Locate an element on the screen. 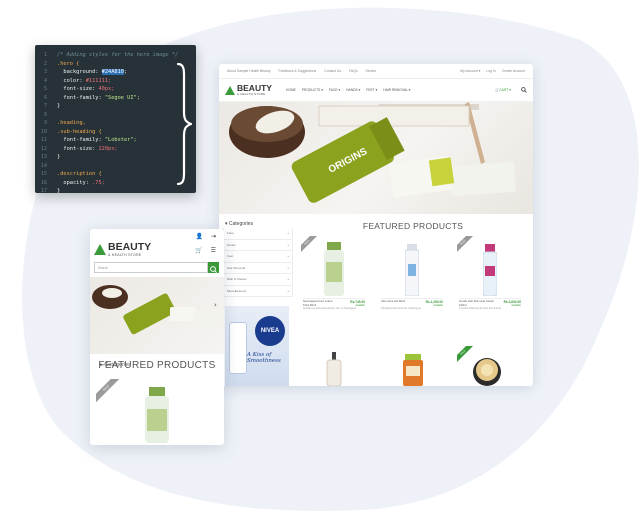 This screenshot has width=642, height=516. categories-title: ▾ Categories is located at coordinates (258, 224).